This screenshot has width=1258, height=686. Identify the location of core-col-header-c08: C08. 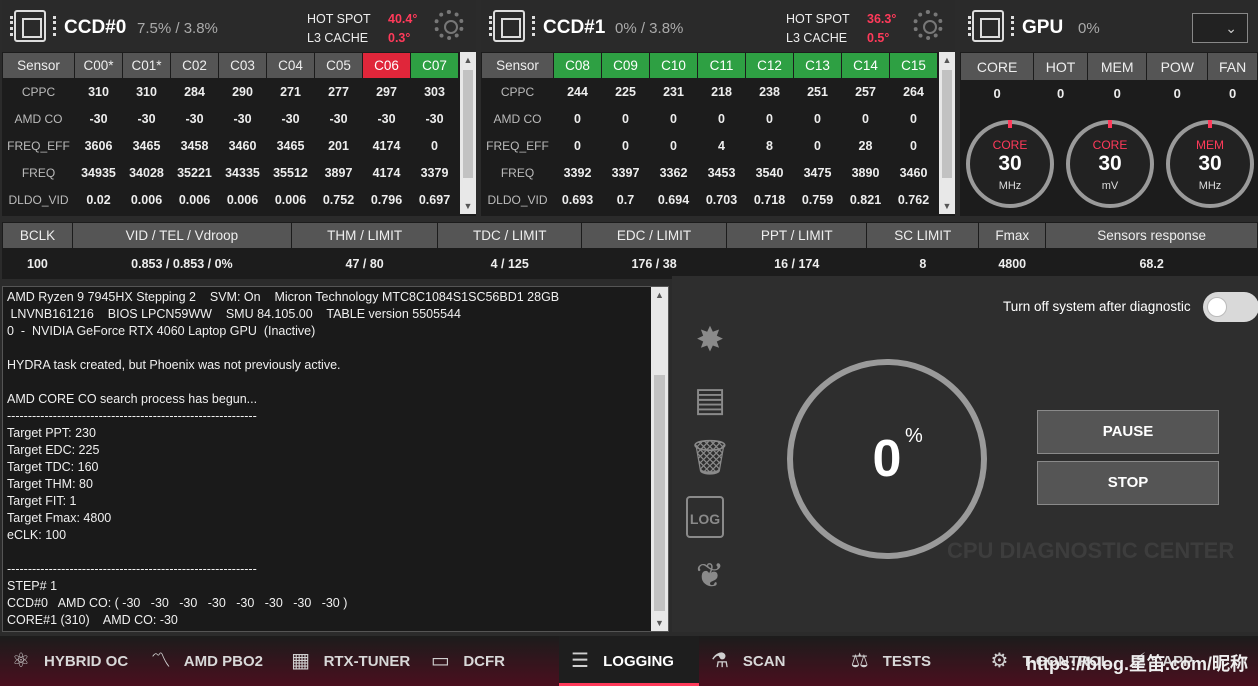
(577, 65).